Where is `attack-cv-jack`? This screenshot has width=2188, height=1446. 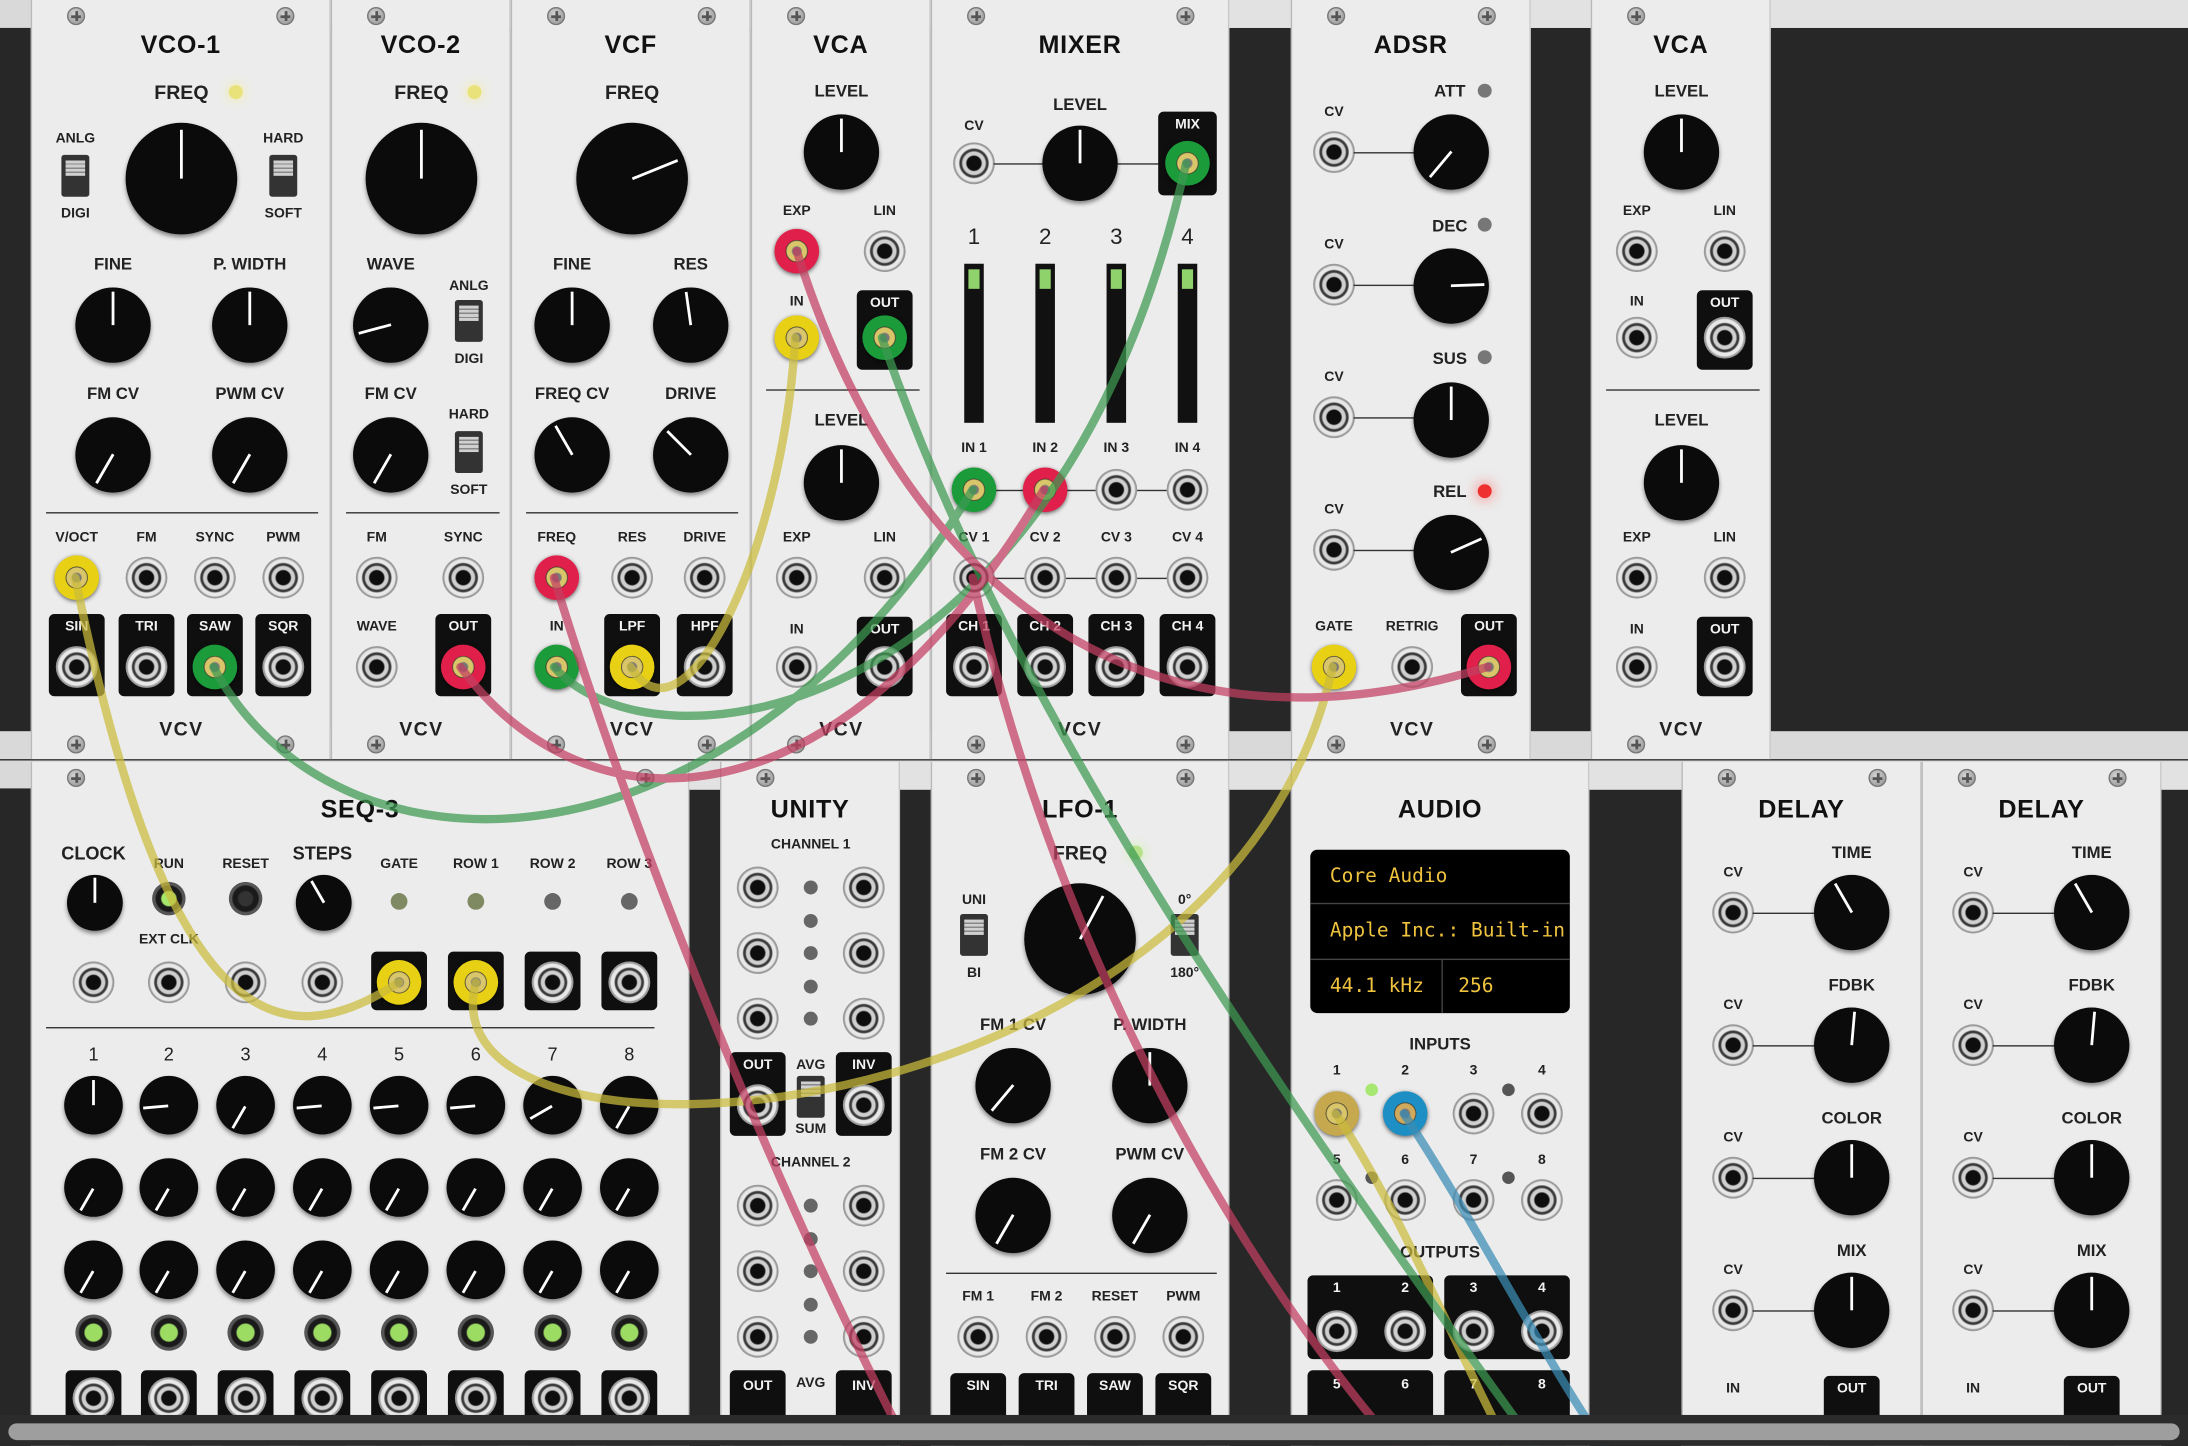
attack-cv-jack is located at coordinates (1334, 152).